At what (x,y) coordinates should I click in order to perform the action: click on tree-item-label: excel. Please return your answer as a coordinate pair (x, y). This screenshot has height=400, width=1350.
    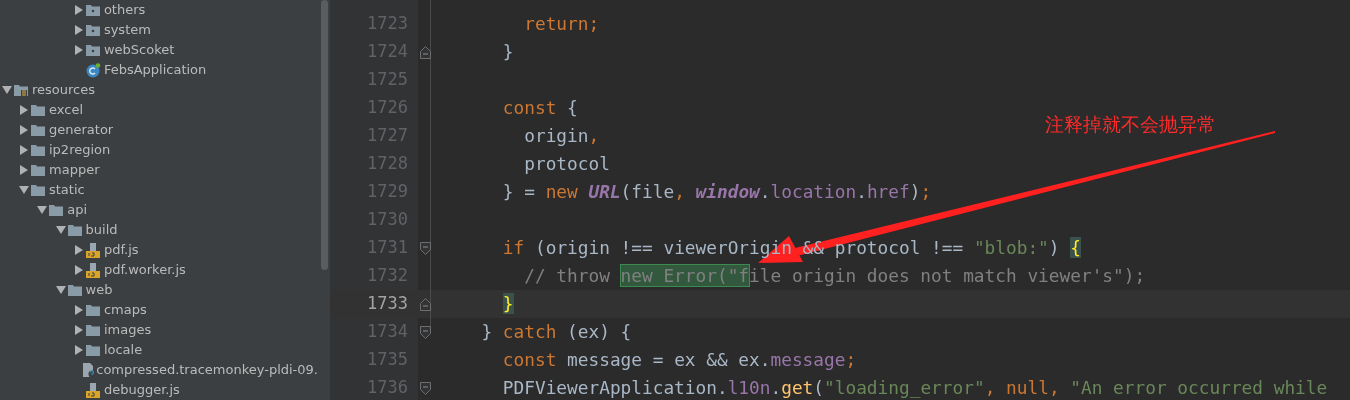
    Looking at the image, I should click on (66, 110).